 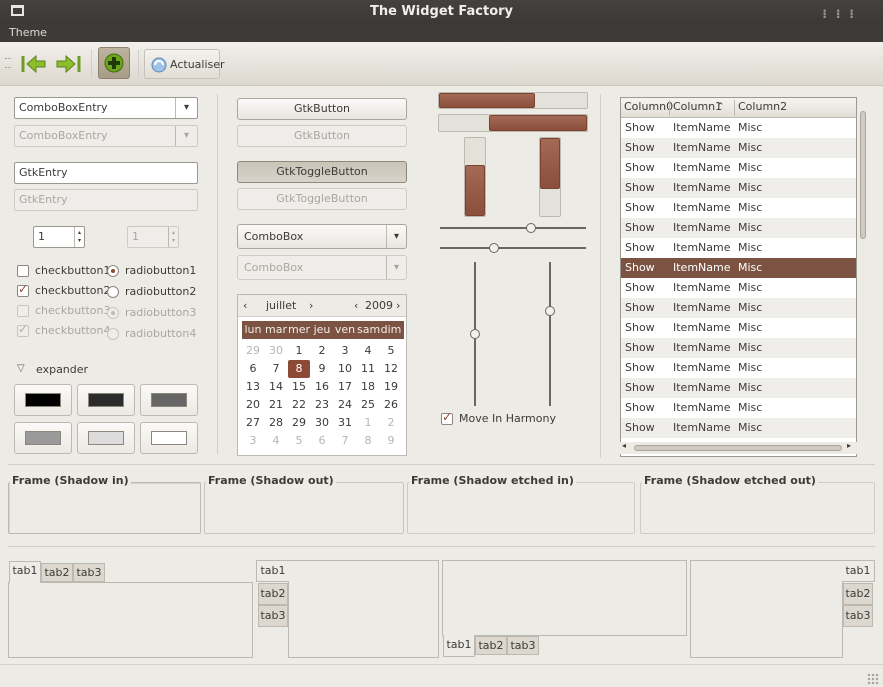 What do you see at coordinates (23, 289) in the screenshot?
I see `checkbutton2-box: ✓` at bounding box center [23, 289].